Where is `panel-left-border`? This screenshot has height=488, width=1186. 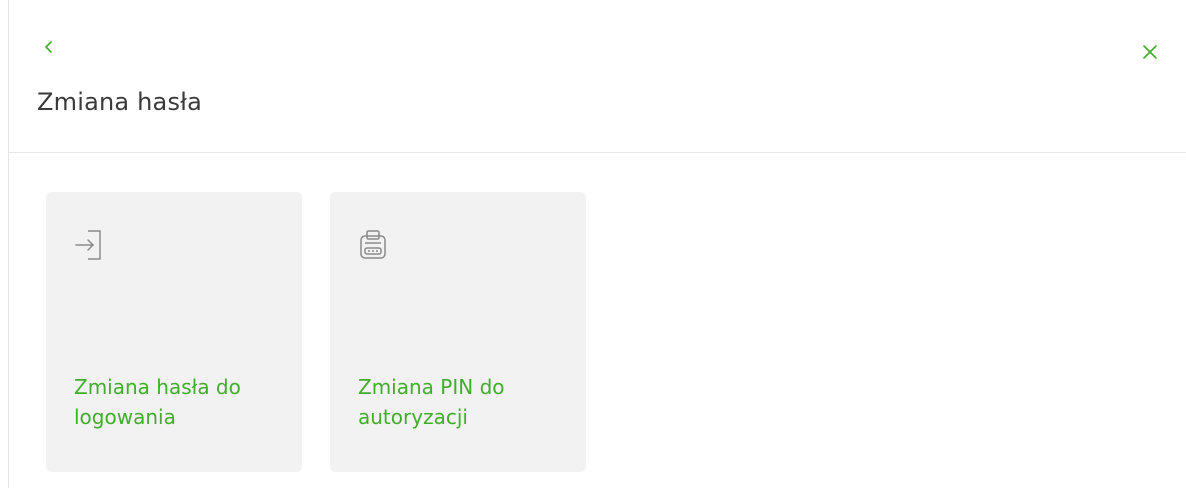
panel-left-border is located at coordinates (8, 244).